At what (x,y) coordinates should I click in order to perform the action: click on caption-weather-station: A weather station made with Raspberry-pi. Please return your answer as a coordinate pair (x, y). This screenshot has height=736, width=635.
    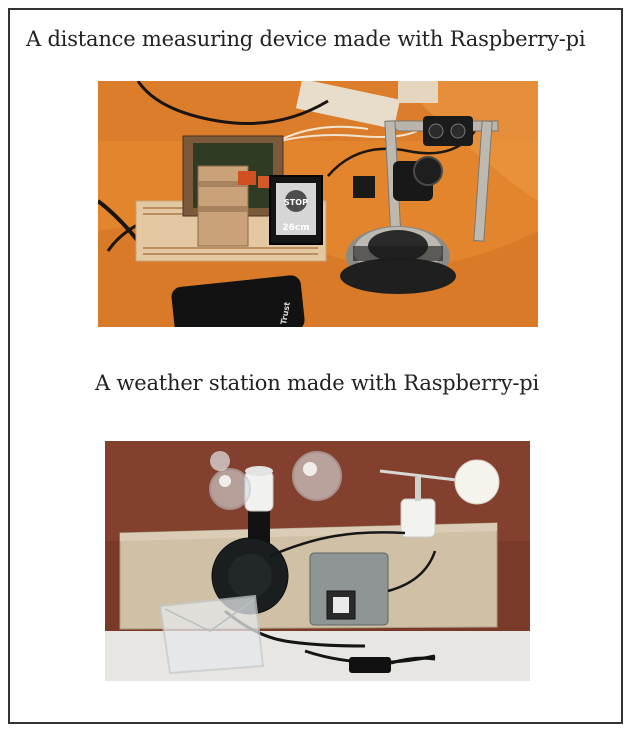
    Looking at the image, I should click on (317, 383).